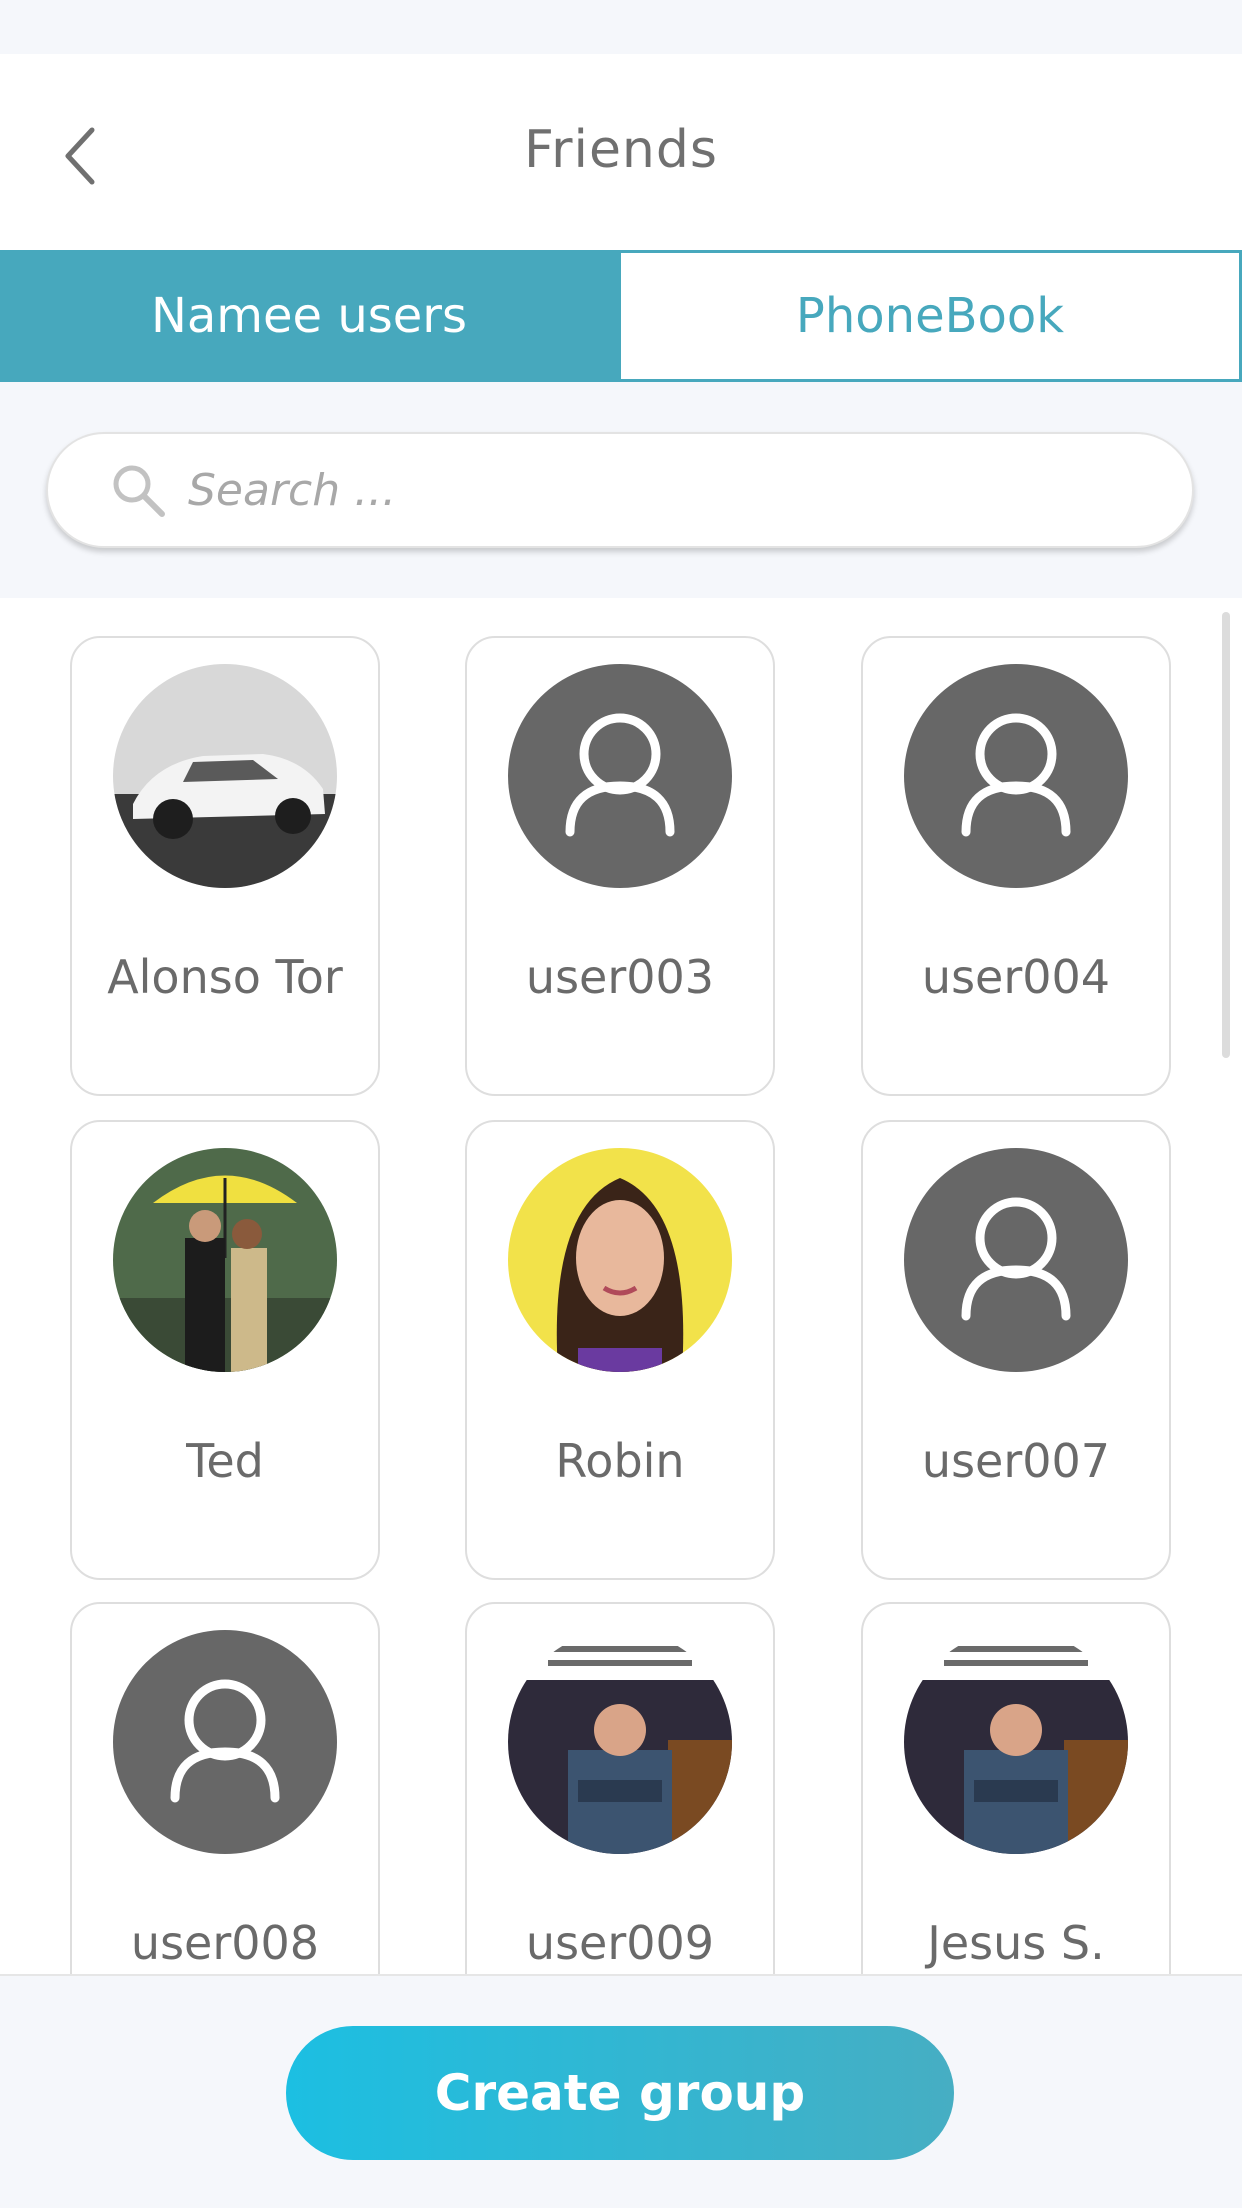 The height and width of the screenshot is (2208, 1242). I want to click on friend-name: user008, so click(225, 1943).